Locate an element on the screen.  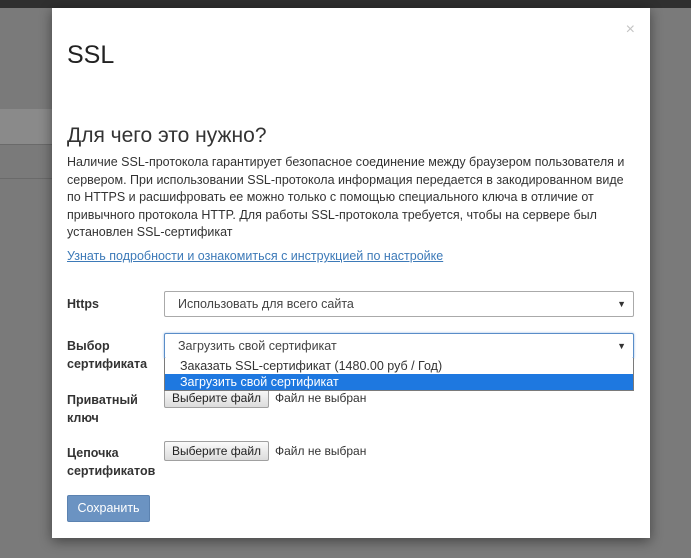
chain-label: Цепочка сертификатов is located at coordinates (111, 462).